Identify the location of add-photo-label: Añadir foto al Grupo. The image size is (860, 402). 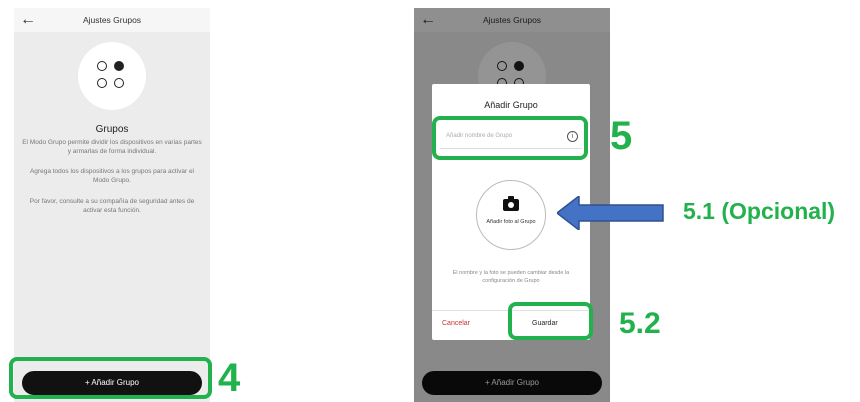
(511, 222).